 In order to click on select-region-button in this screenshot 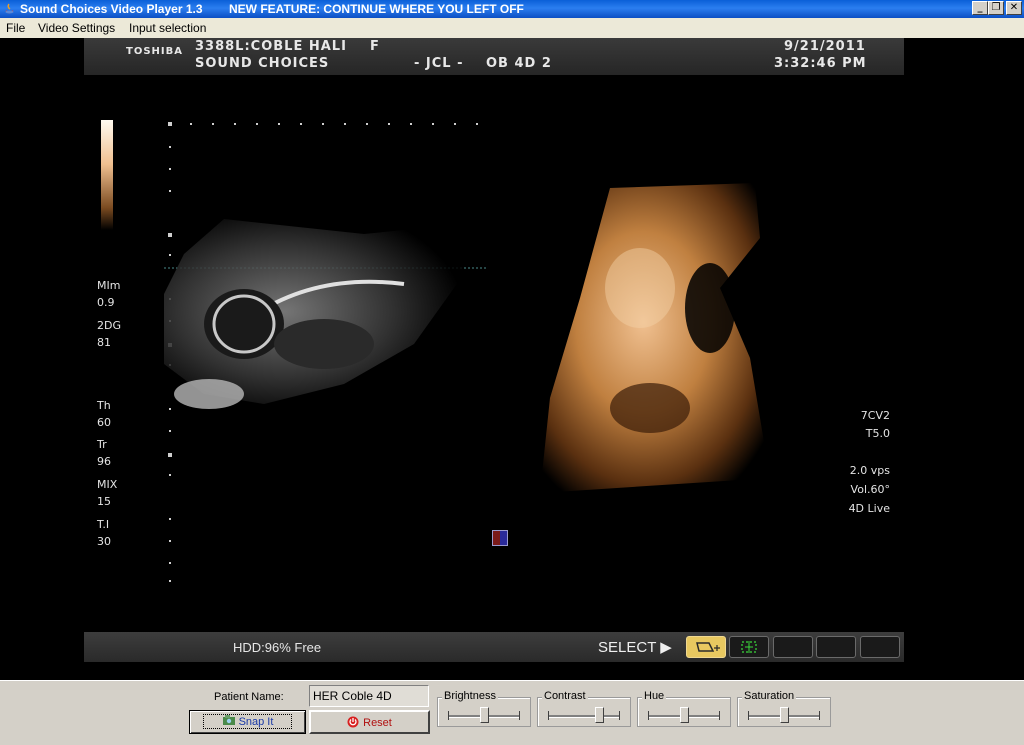, I will do `click(749, 647)`.